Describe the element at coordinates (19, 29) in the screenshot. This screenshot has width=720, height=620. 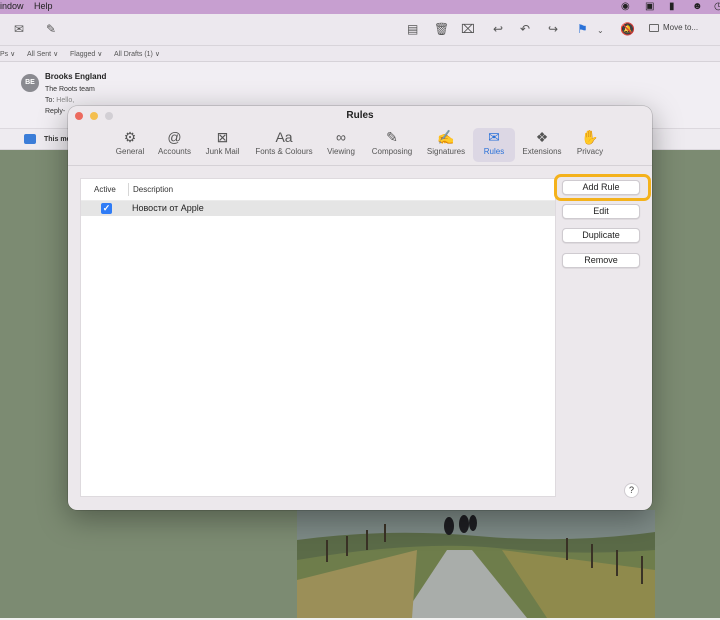
I see `envelope-icon: ✉` at that location.